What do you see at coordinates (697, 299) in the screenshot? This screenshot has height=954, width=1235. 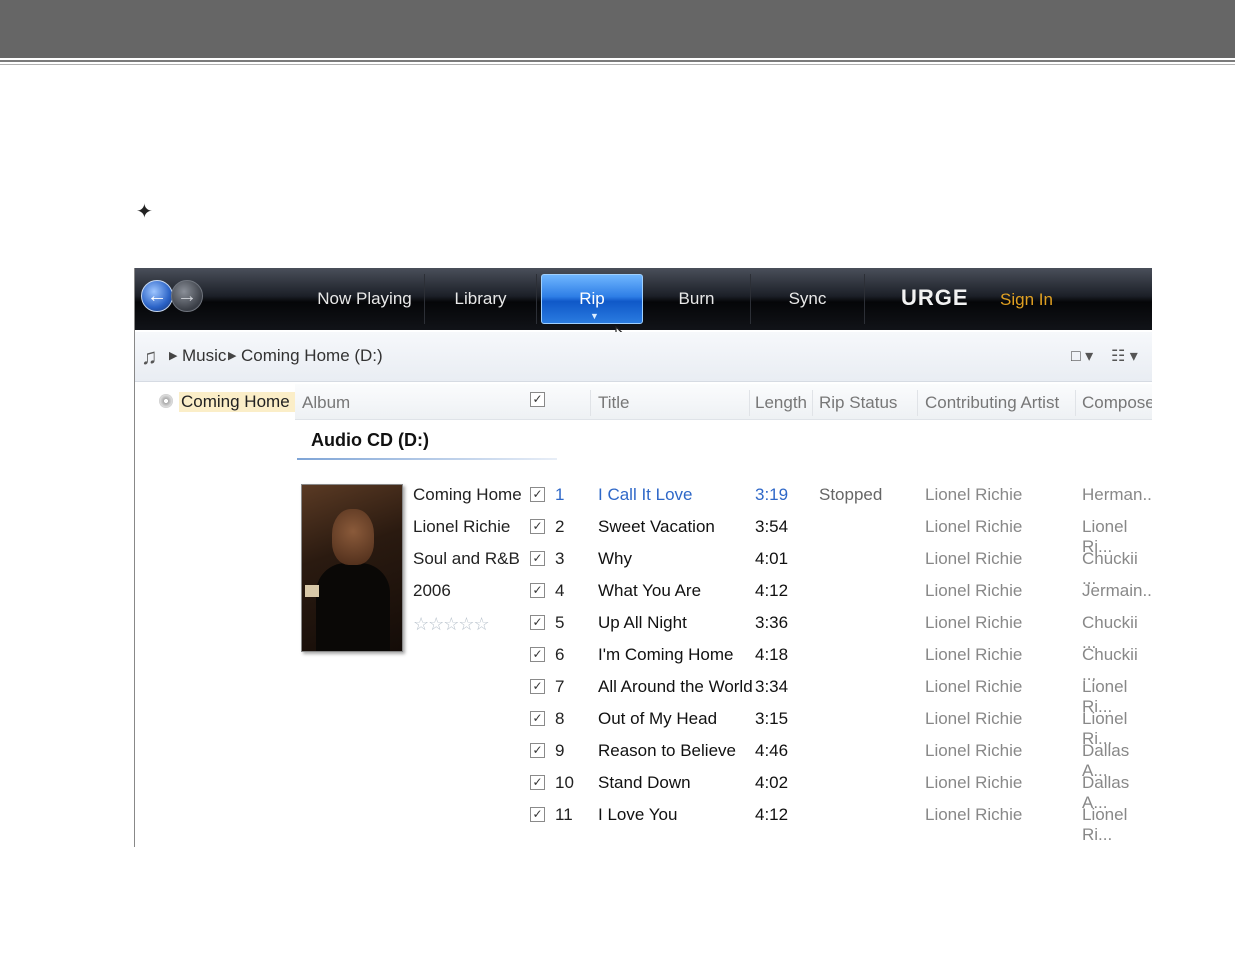 I see `tab-burn: Burn` at bounding box center [697, 299].